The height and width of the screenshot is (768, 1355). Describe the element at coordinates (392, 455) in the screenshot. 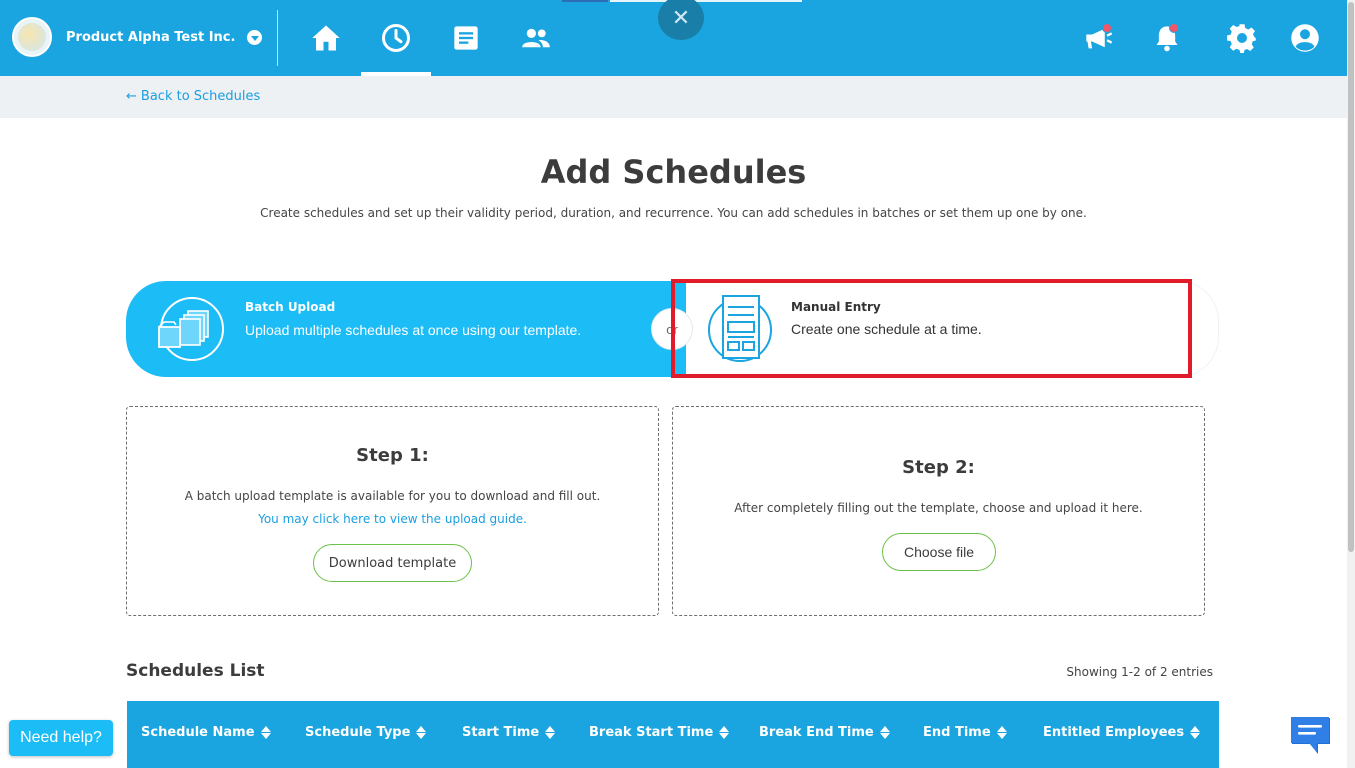

I see `step-1-title: Step 1:` at that location.